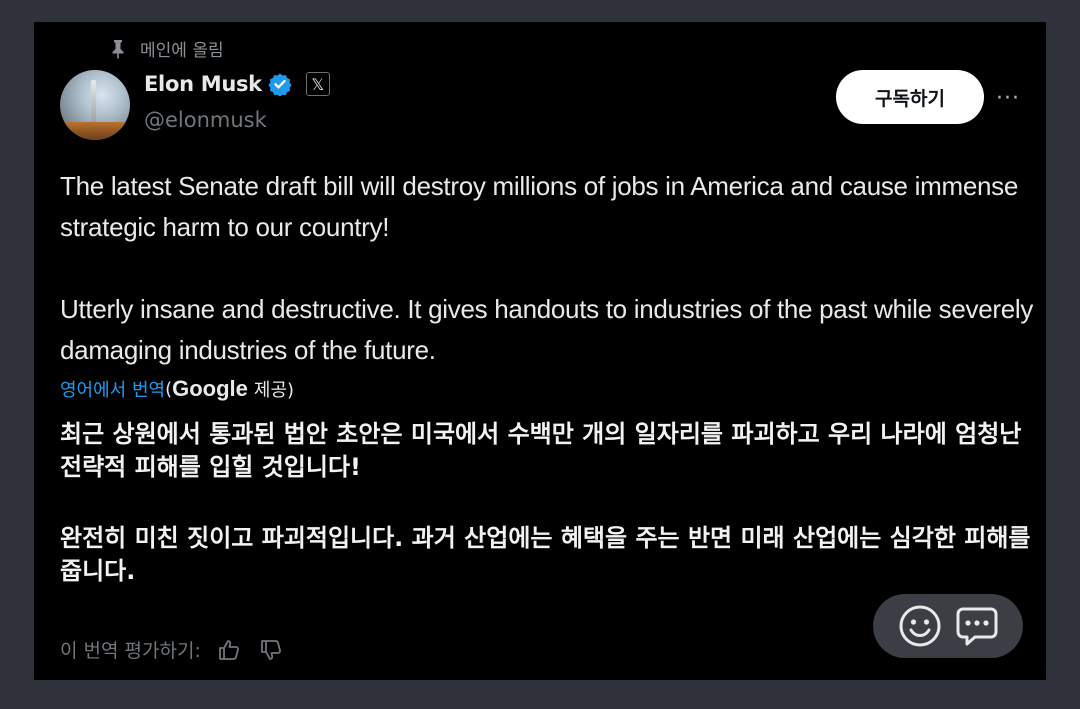 The height and width of the screenshot is (709, 1080). I want to click on chat-bubble-icon, so click(977, 626).